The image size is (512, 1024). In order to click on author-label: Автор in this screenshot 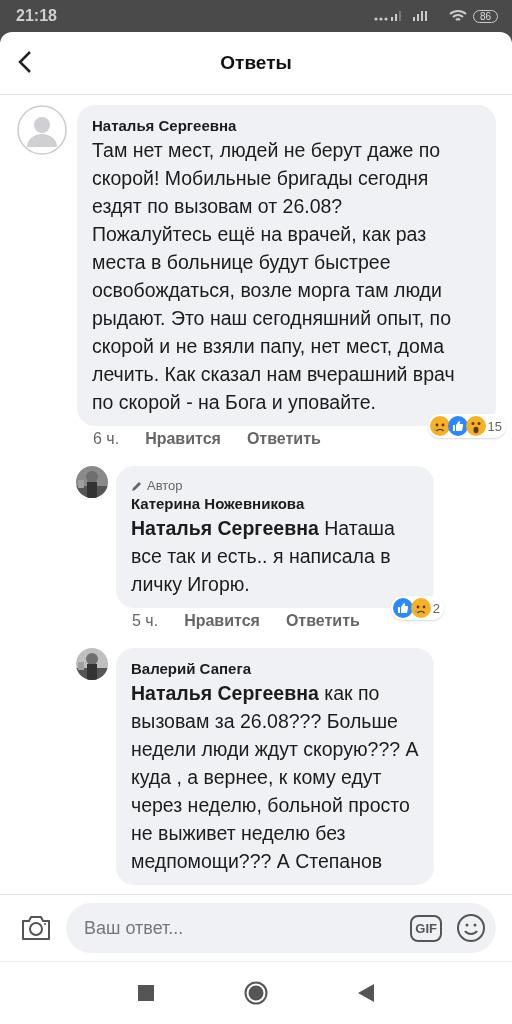, I will do `click(165, 485)`.